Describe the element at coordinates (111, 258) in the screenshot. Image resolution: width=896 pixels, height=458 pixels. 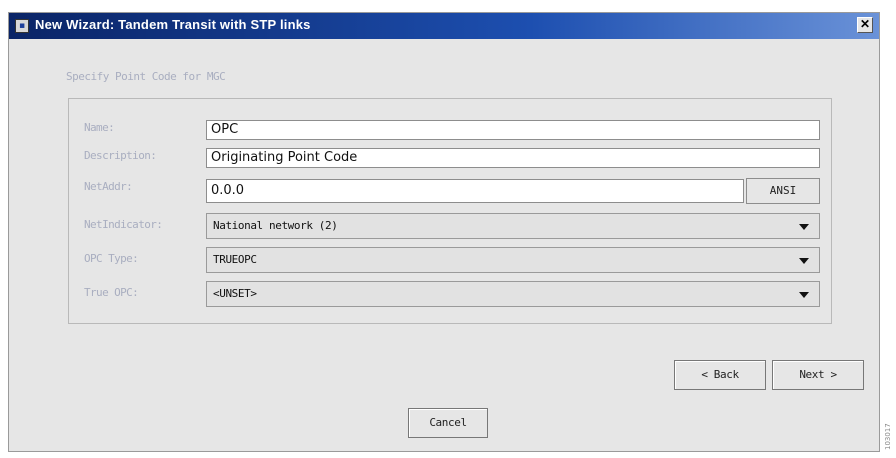
I see `opc-type-label: OPC Type:` at that location.